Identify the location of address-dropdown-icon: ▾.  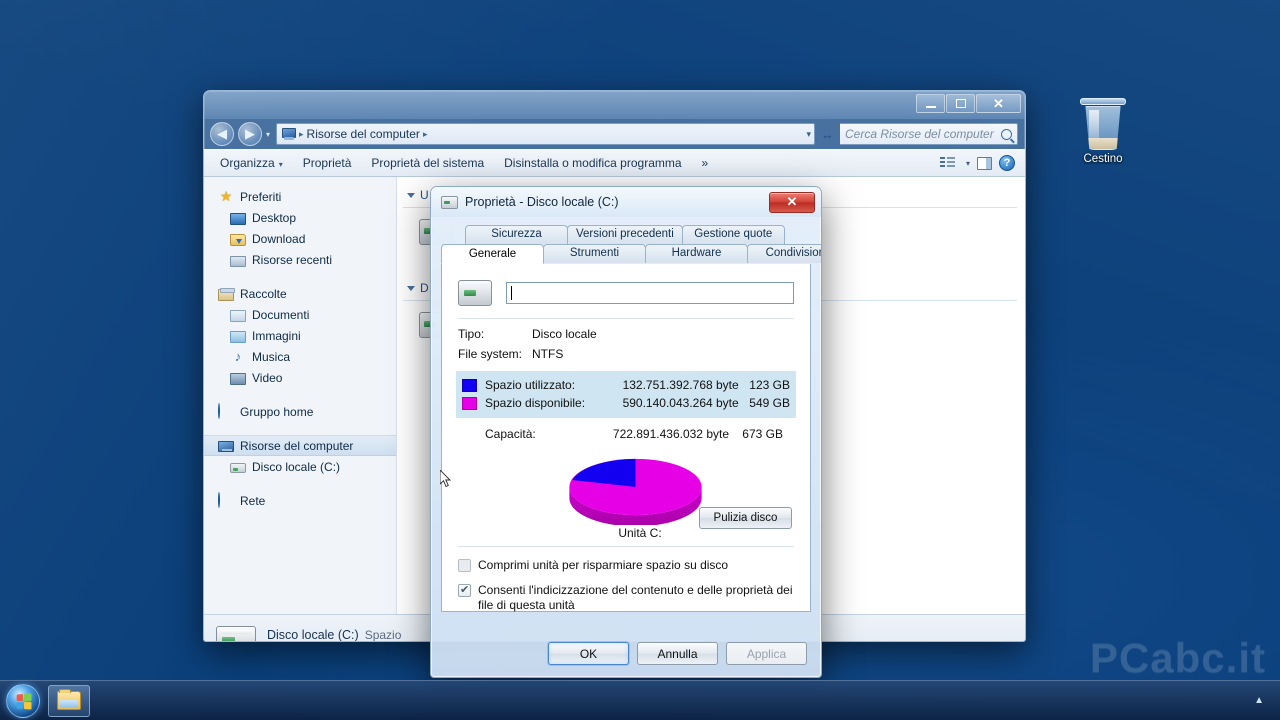
(808, 134).